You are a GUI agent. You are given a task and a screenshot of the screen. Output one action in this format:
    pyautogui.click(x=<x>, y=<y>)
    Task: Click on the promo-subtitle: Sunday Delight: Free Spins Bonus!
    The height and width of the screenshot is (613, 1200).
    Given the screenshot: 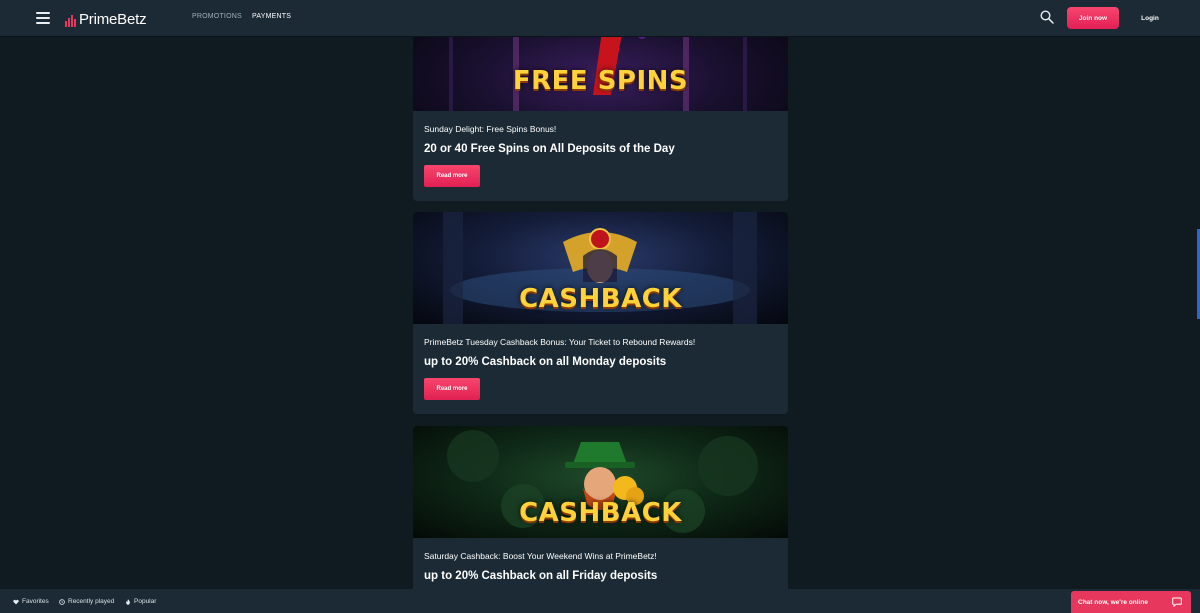 What is the action you would take?
    pyautogui.click(x=490, y=129)
    